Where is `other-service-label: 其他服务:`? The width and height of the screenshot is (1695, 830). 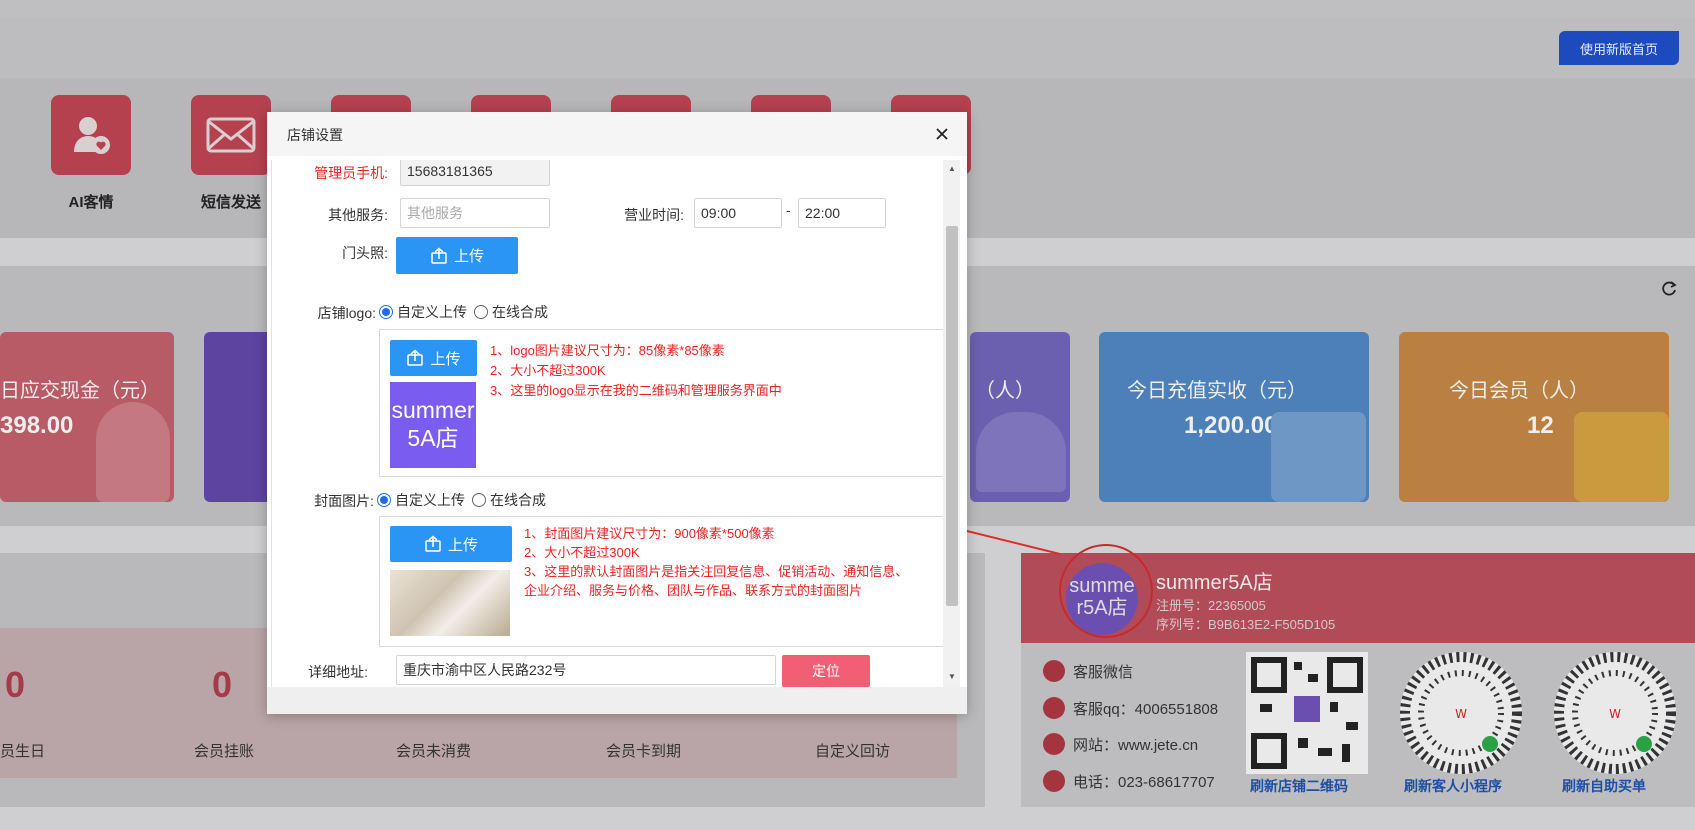 other-service-label: 其他服务: is located at coordinates (358, 215).